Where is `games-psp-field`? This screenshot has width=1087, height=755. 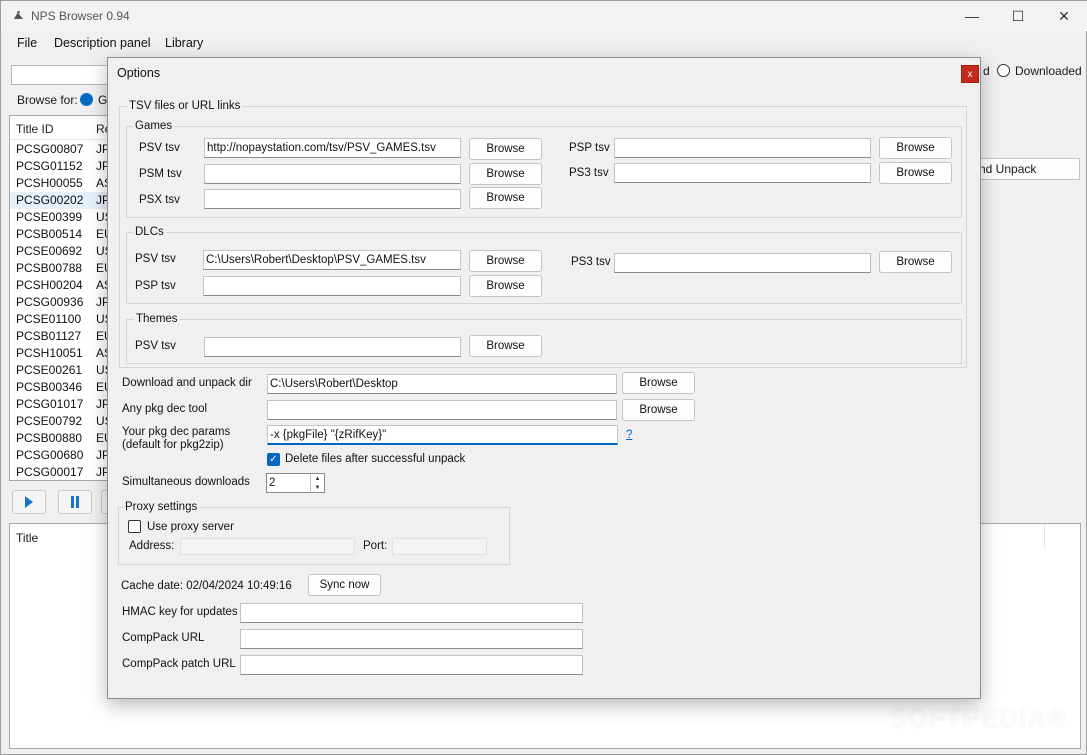
games-psp-field is located at coordinates (742, 148).